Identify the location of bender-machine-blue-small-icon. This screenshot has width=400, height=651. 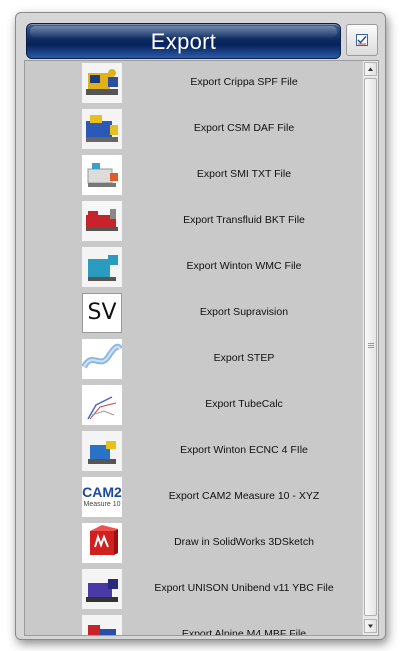
(102, 451).